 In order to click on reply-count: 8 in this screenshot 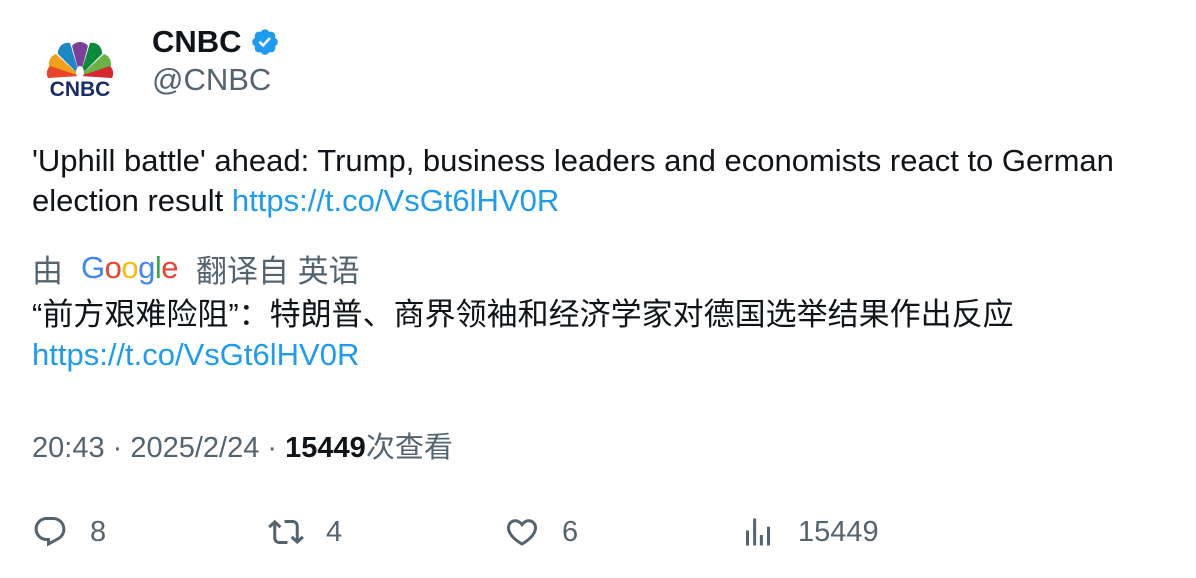, I will do `click(98, 531)`.